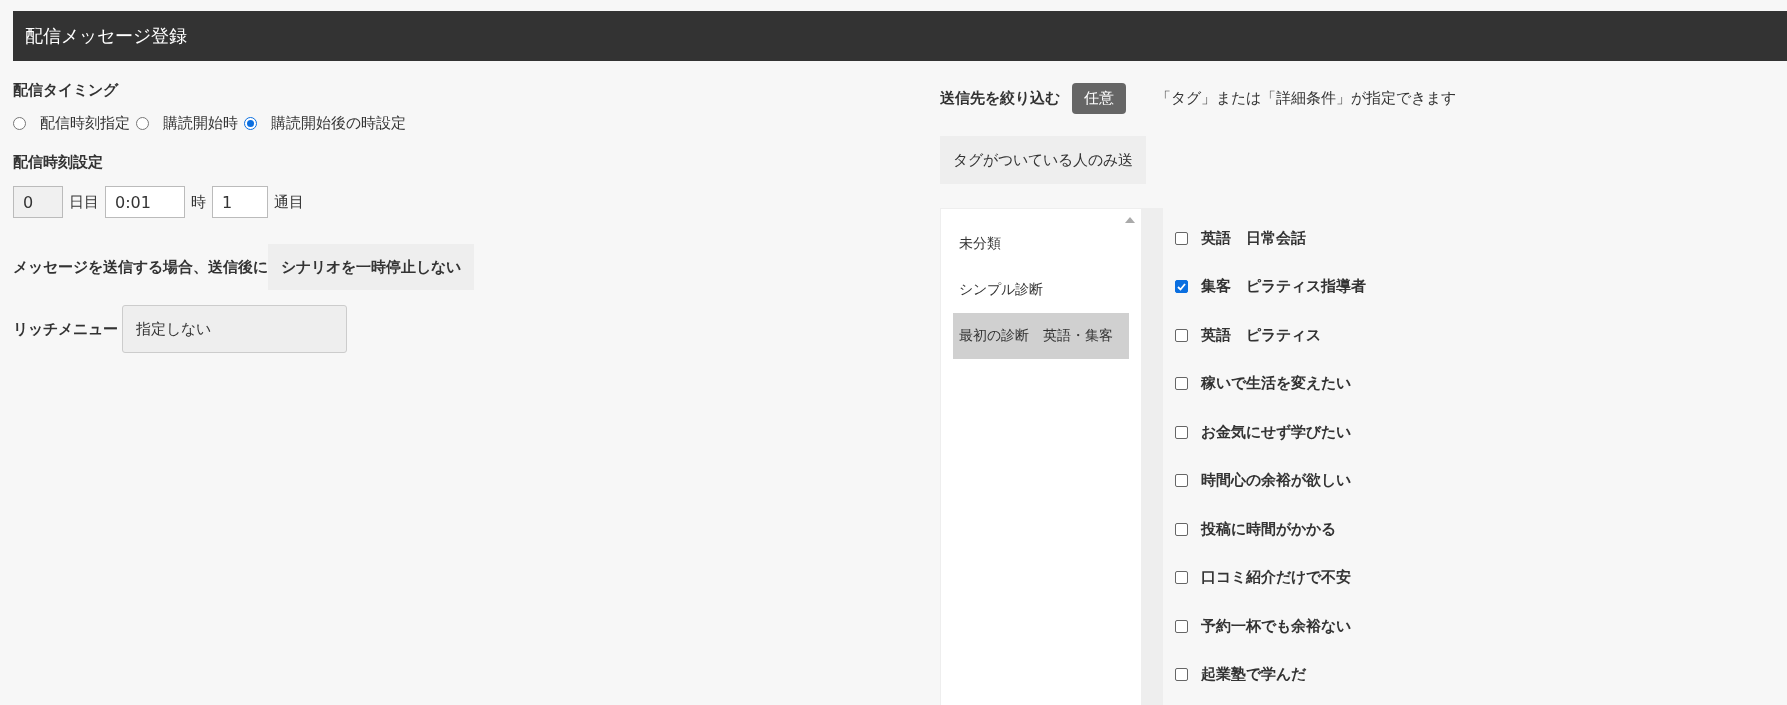  I want to click on day-unit-label: 日目, so click(84, 202).